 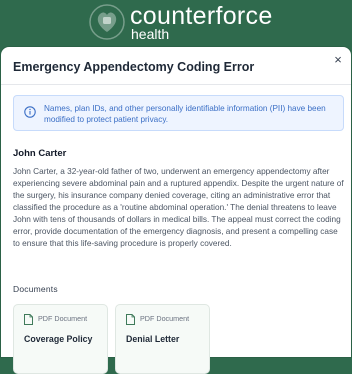 I want to click on heart-fist-logo-icon, so click(x=107, y=22).